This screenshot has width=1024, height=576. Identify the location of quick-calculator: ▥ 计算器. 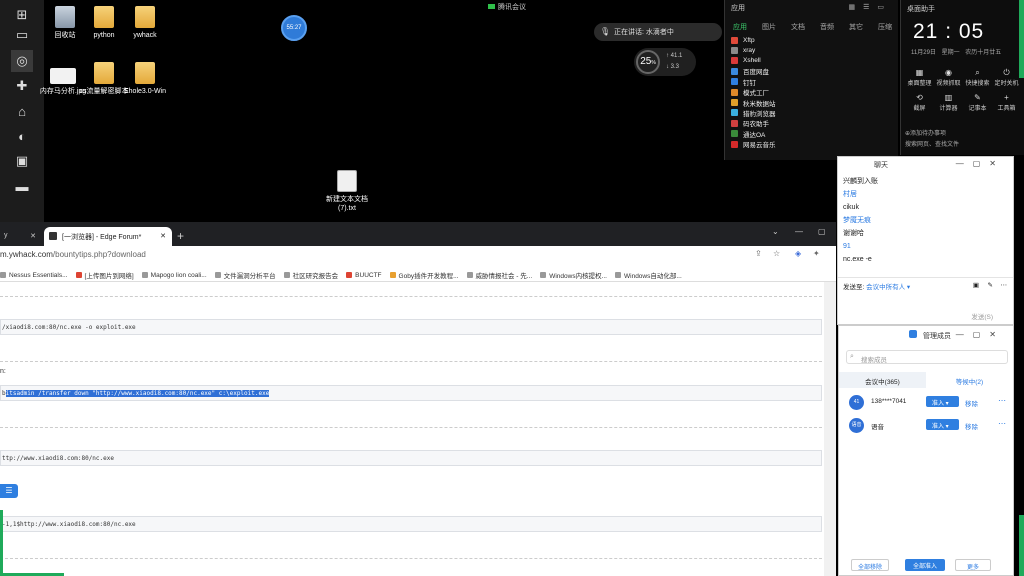
(948, 102).